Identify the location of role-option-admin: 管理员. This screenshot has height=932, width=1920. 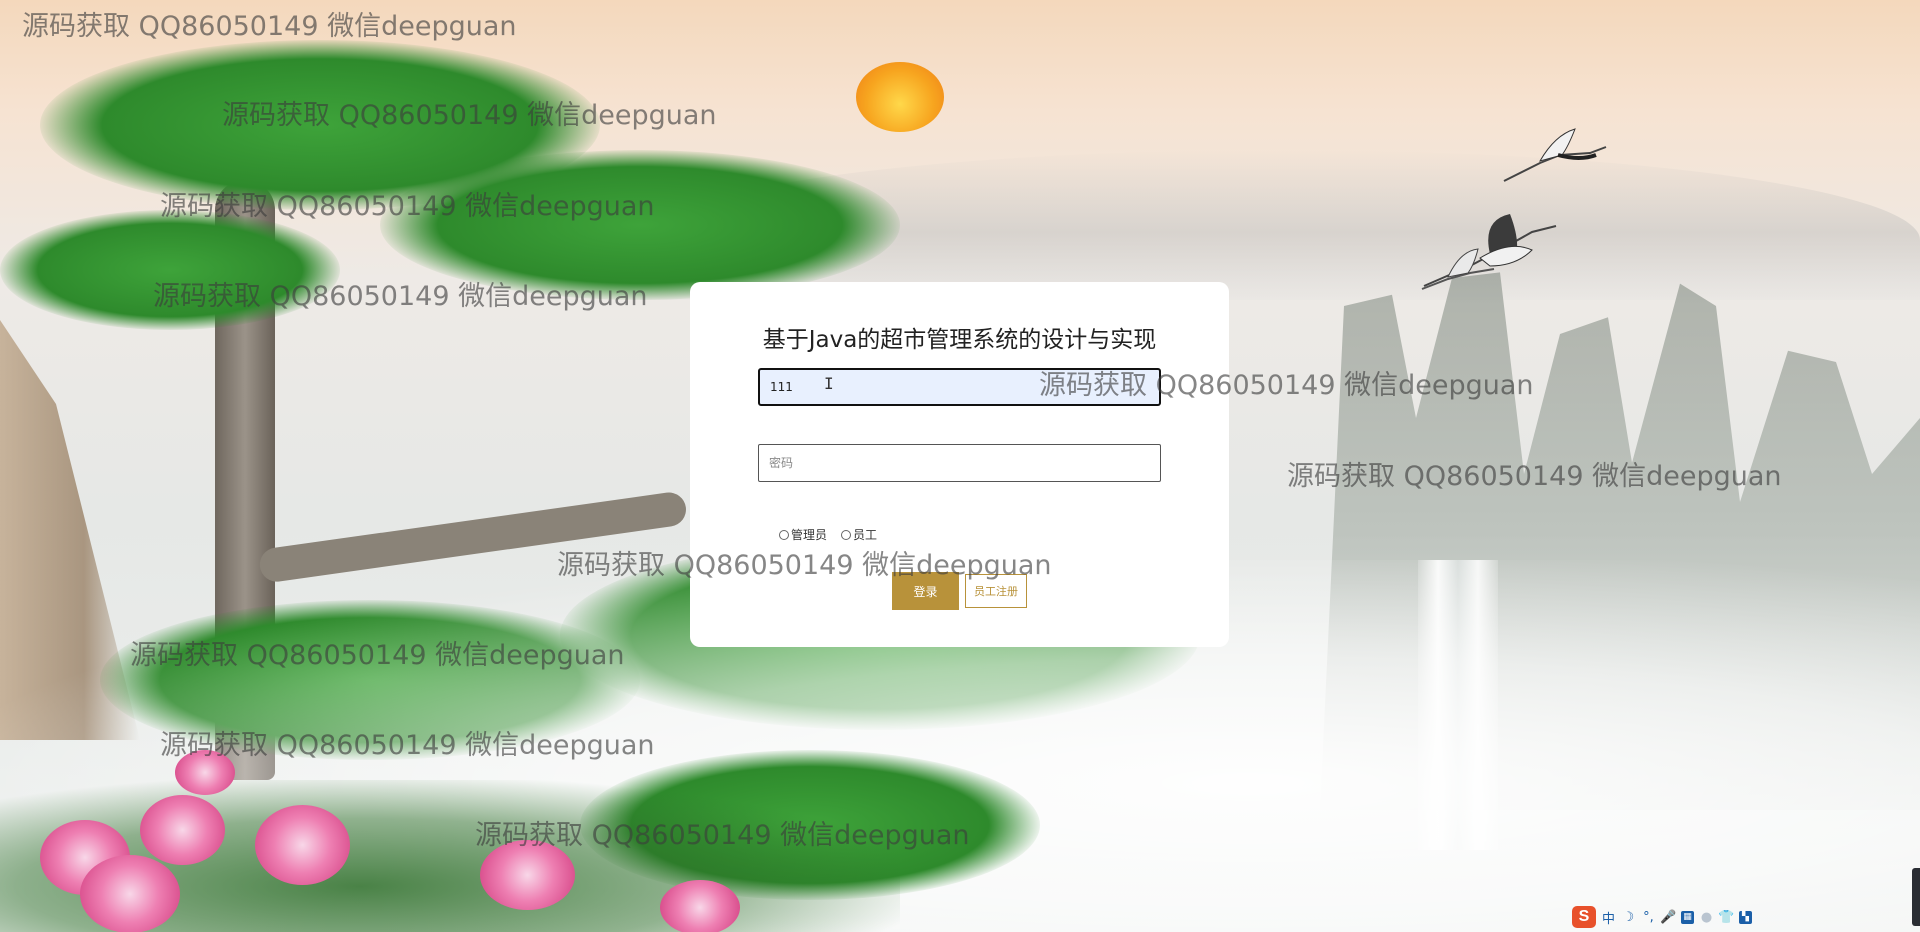
(803, 534).